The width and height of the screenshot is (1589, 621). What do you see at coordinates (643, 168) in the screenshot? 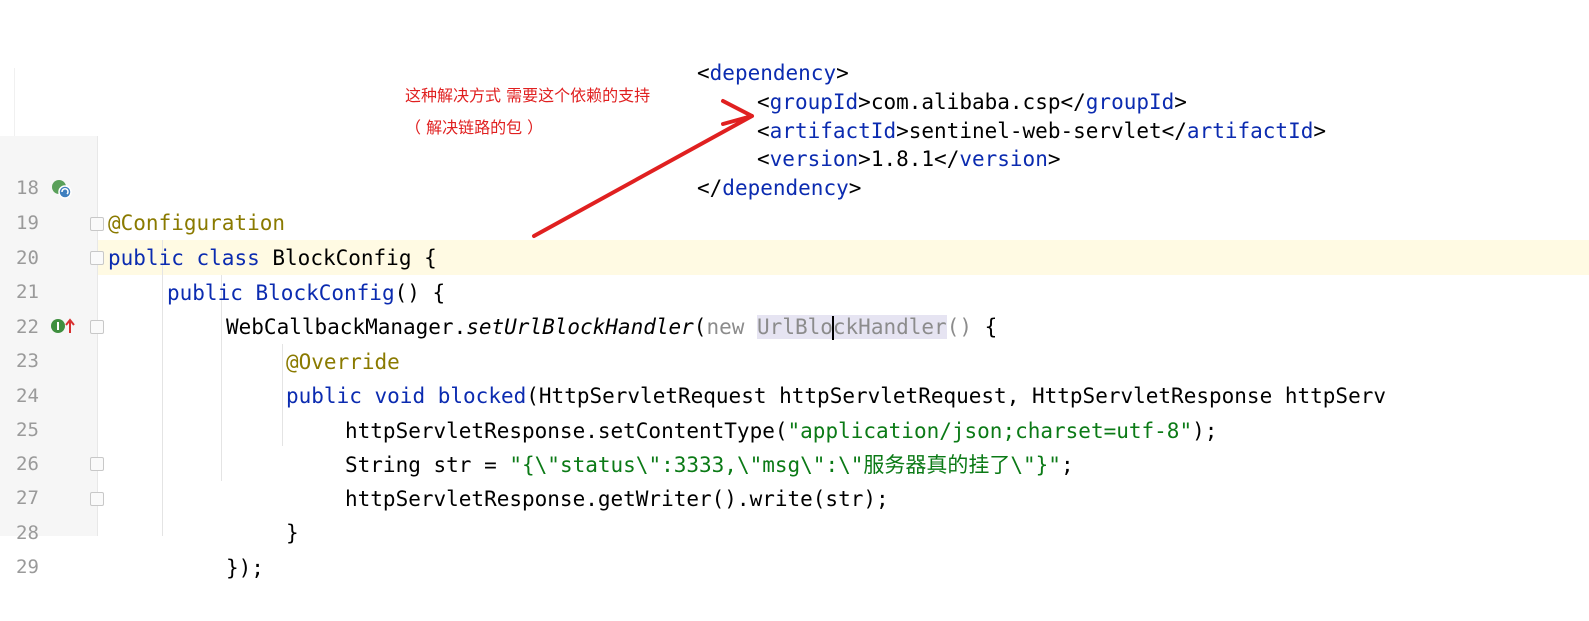
I see `annotation-arrow` at bounding box center [643, 168].